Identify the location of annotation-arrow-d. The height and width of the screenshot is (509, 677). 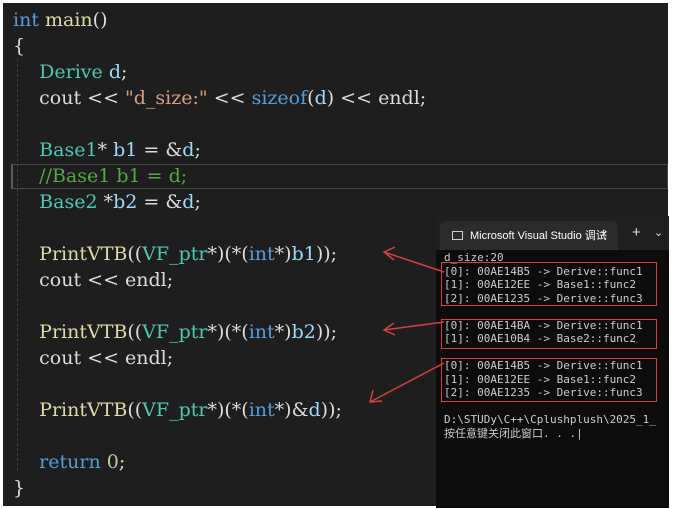
(407, 382).